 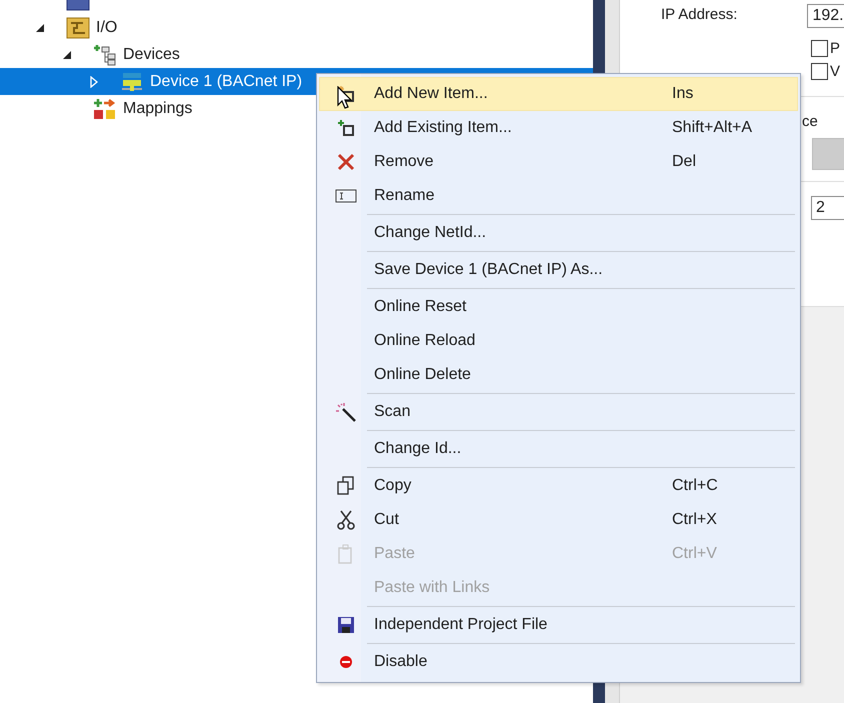 What do you see at coordinates (105, 55) in the screenshot?
I see `devices-tree-icon` at bounding box center [105, 55].